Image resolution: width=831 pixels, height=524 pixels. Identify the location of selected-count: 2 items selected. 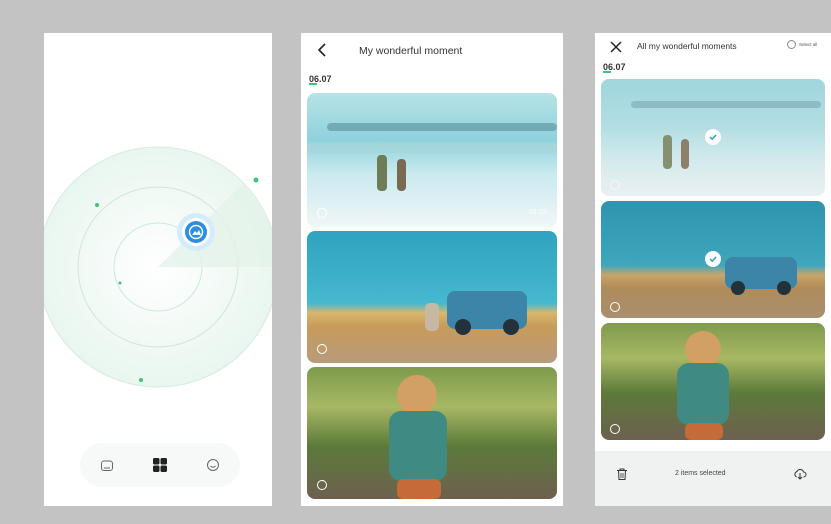
(700, 473).